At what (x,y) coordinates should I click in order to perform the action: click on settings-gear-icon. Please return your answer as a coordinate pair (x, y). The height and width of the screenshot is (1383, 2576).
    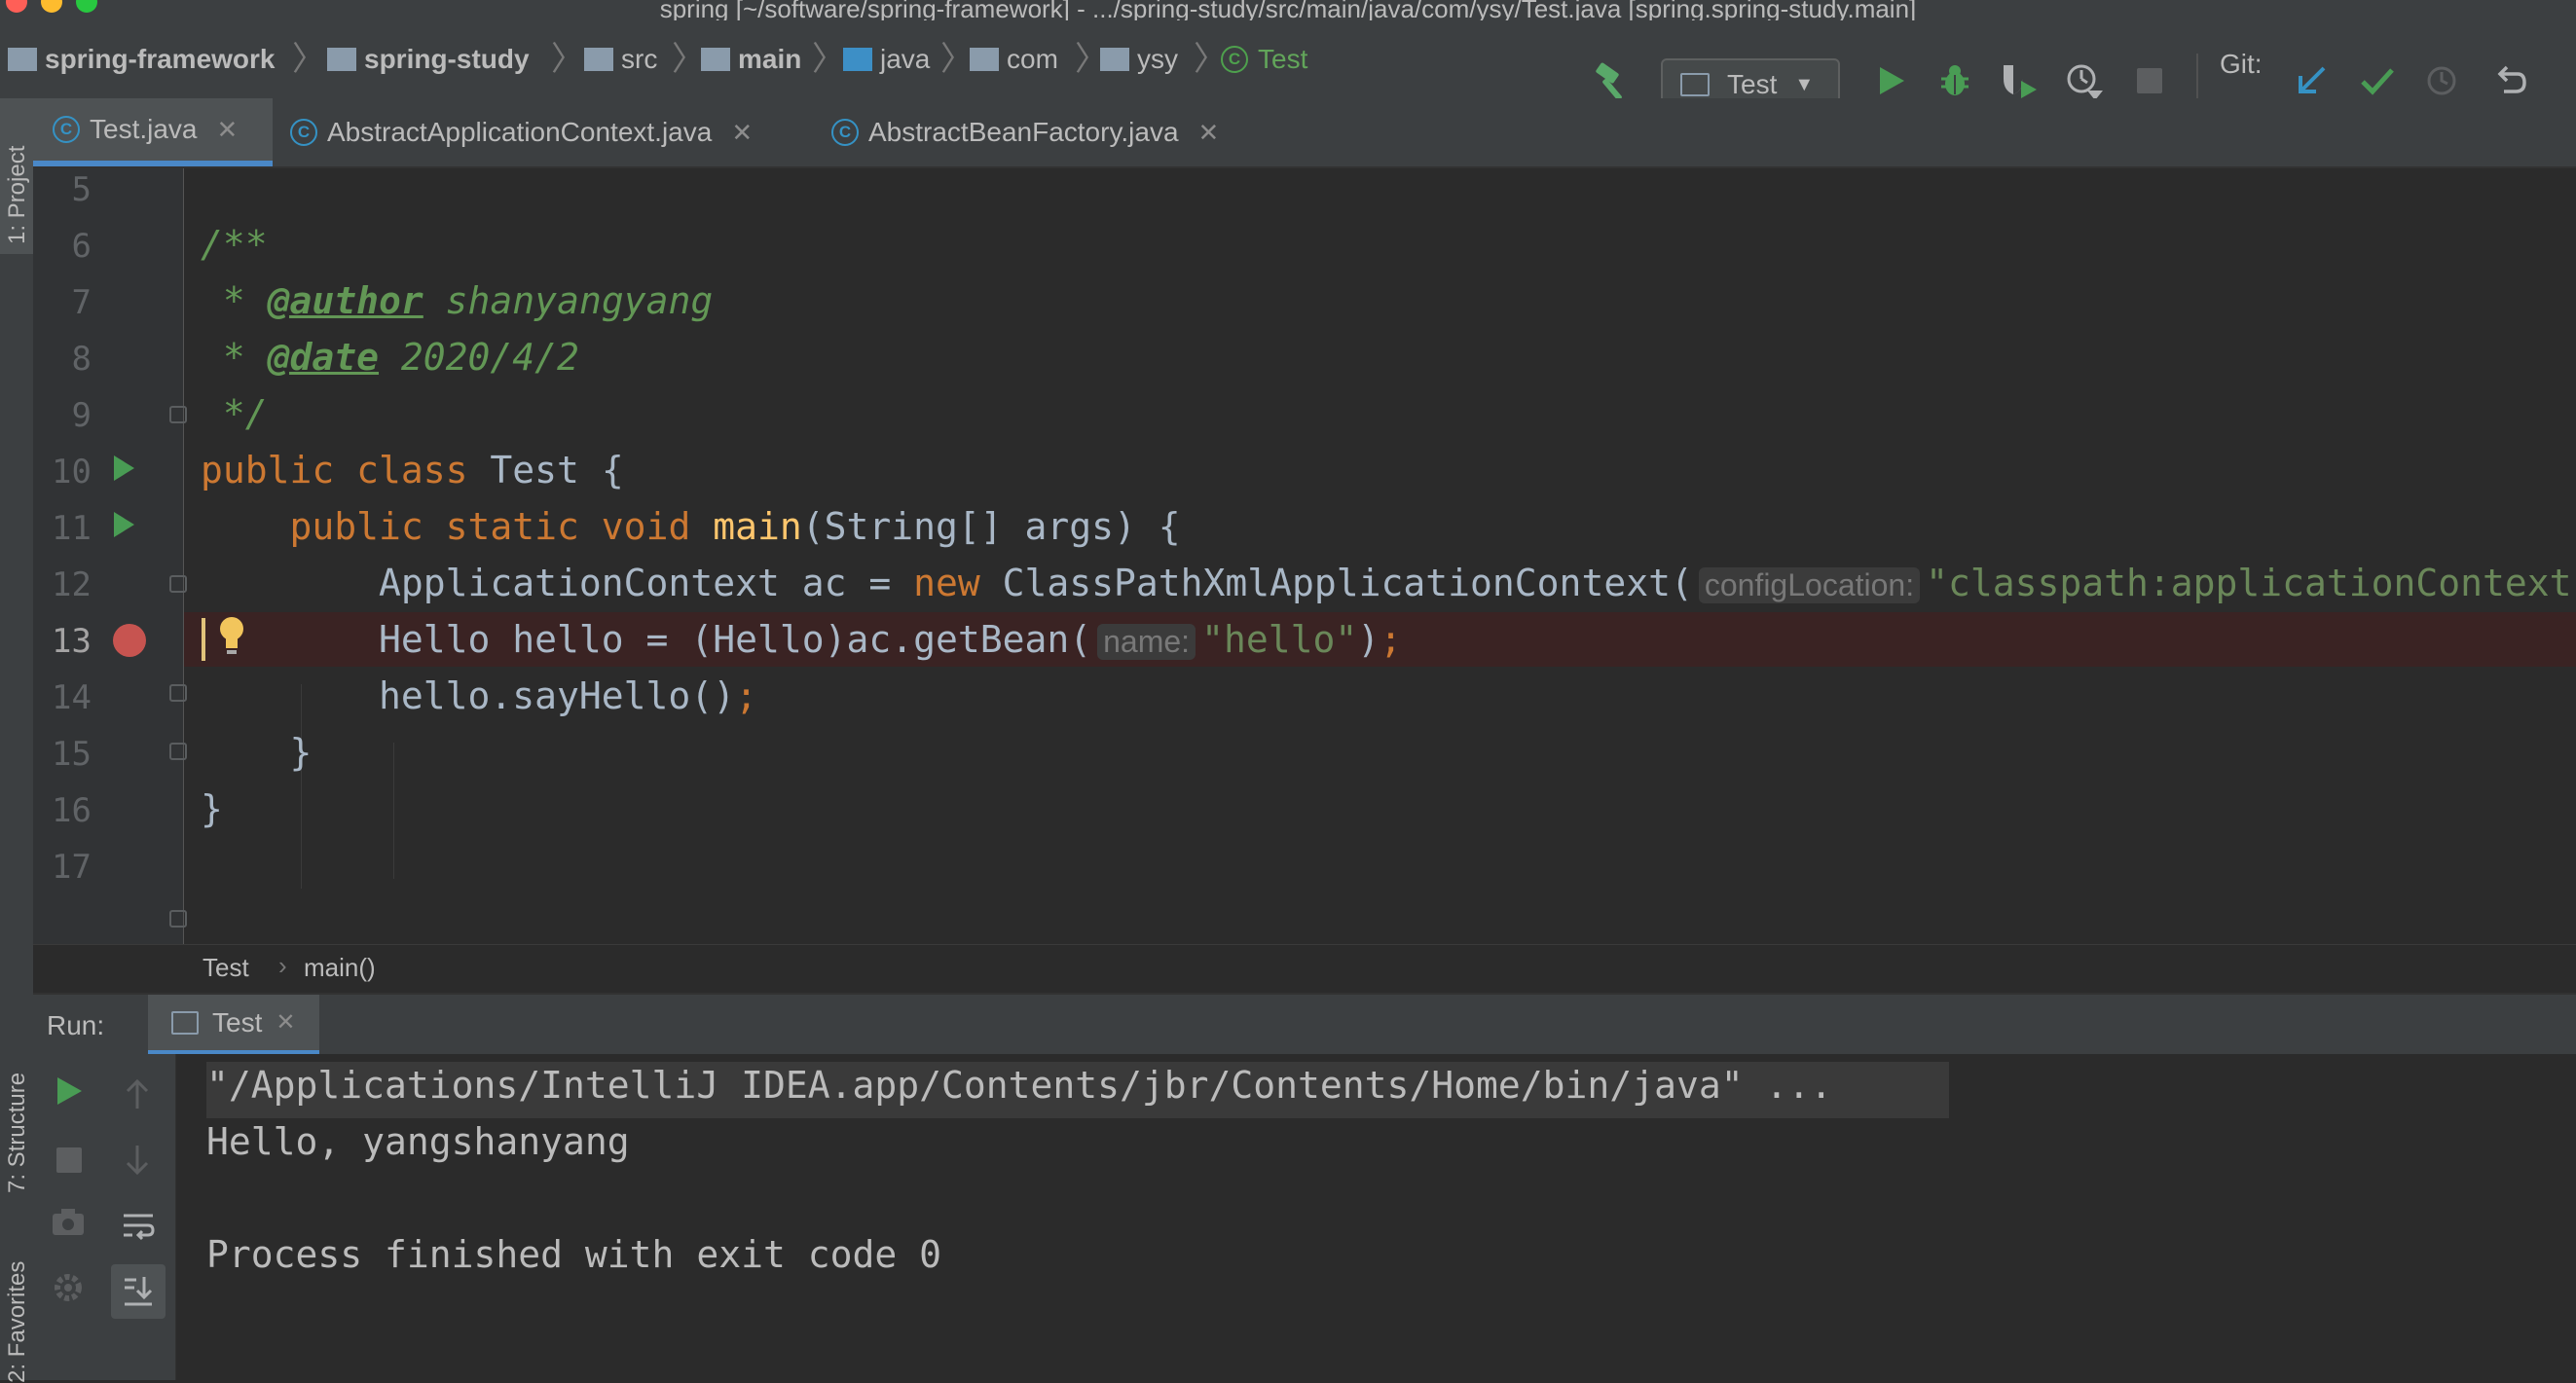
    Looking at the image, I should click on (68, 1287).